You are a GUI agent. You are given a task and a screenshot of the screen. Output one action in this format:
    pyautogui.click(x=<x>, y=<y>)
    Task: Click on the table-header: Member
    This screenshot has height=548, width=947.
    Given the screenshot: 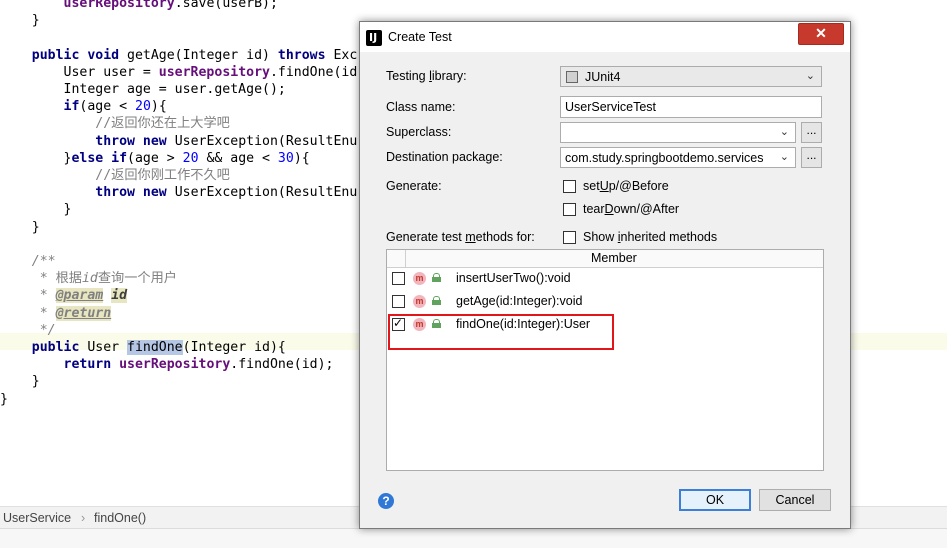 What is the action you would take?
    pyautogui.click(x=605, y=259)
    